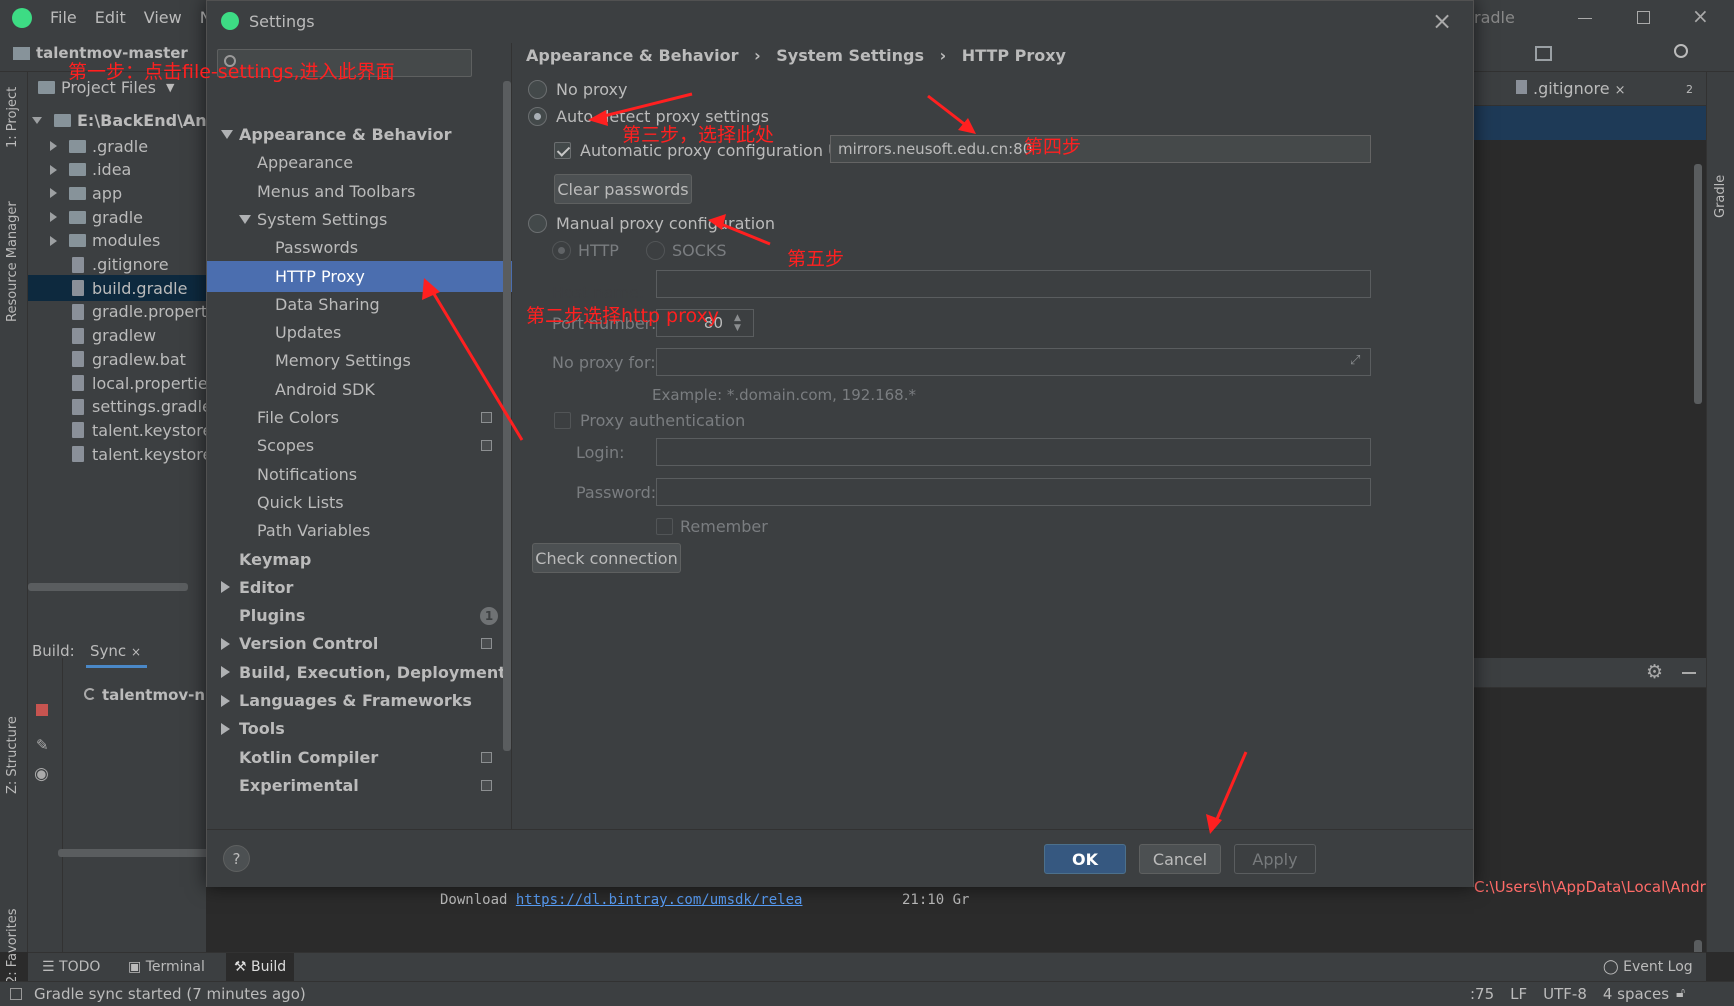  I want to click on event-log-tab: ◯ Event Log, so click(1648, 967).